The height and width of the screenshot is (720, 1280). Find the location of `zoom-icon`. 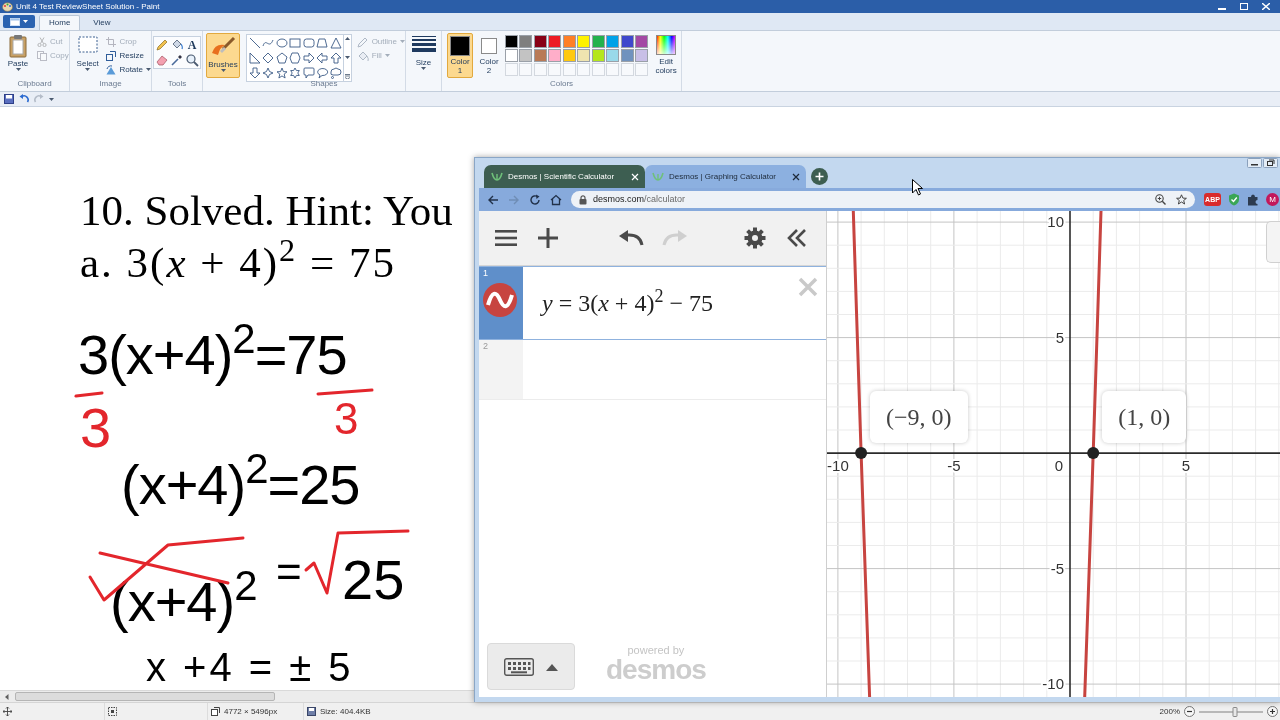

zoom-icon is located at coordinates (1160, 199).